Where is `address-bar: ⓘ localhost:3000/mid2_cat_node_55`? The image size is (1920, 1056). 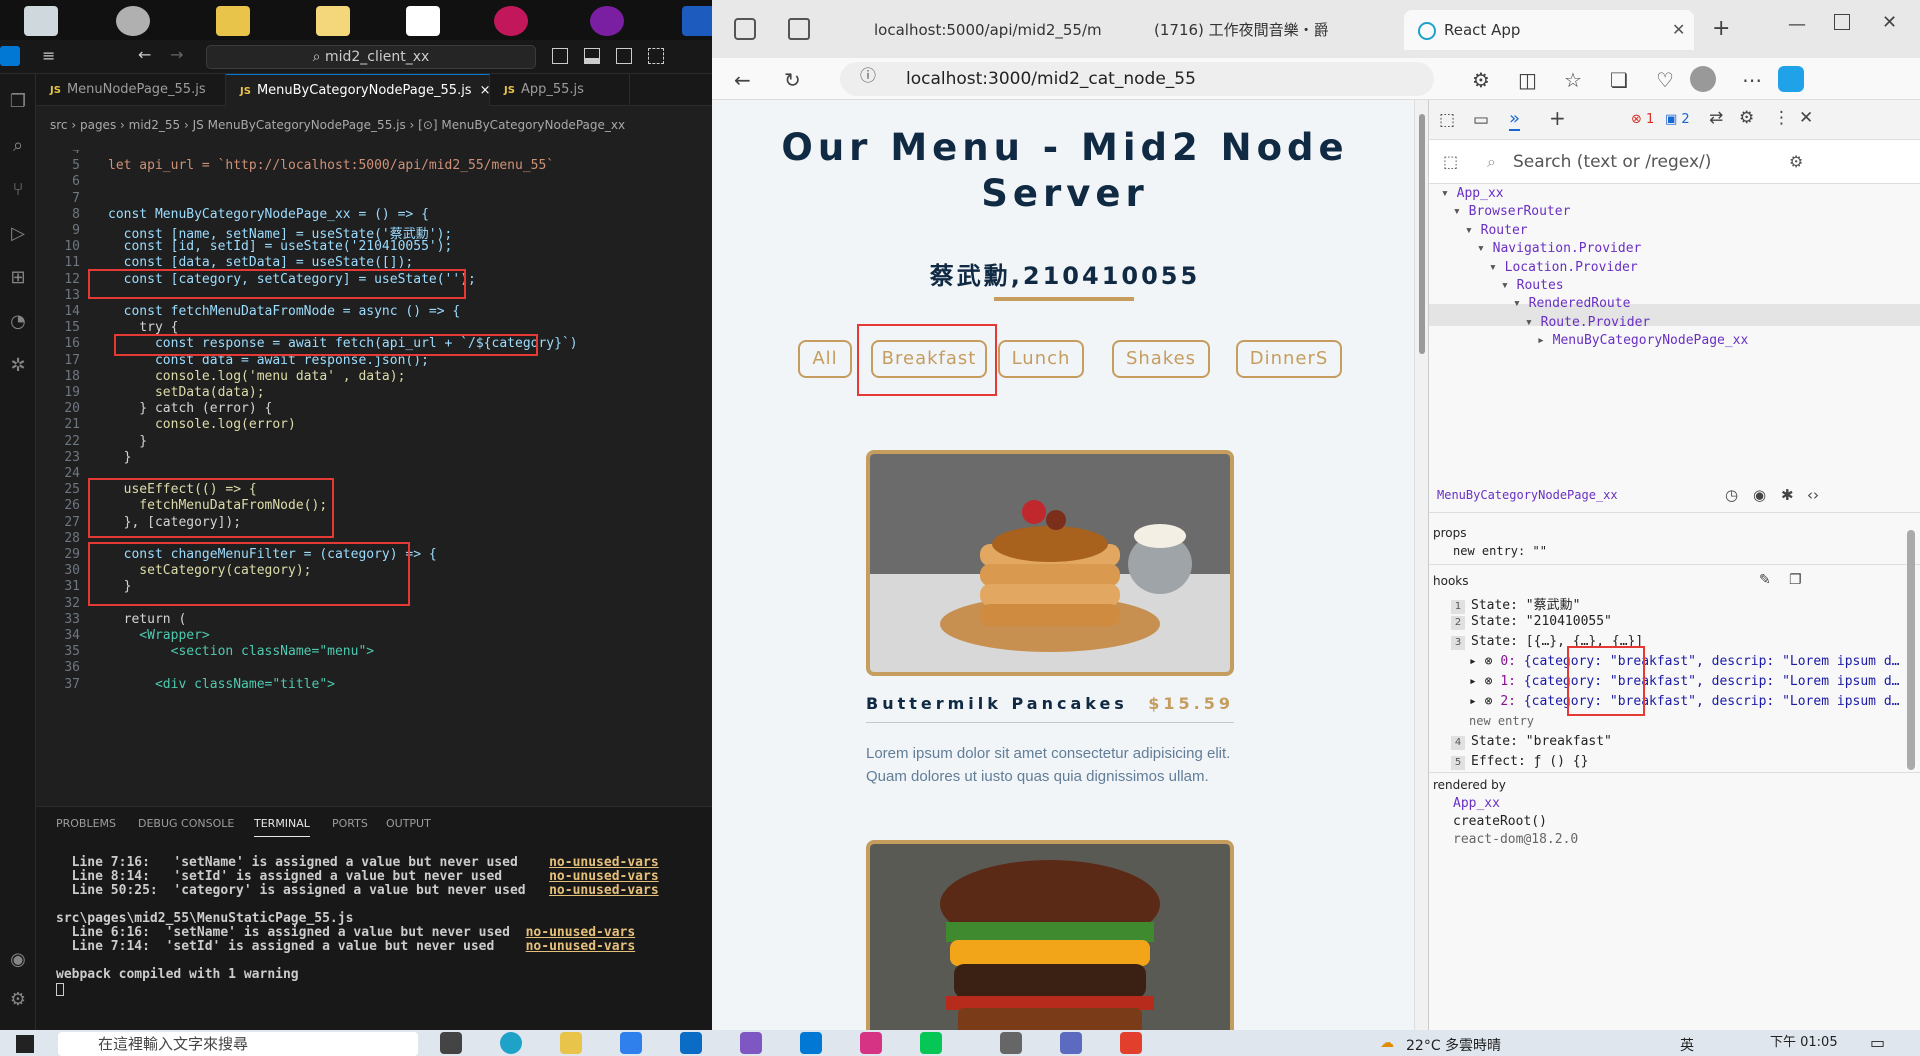 address-bar: ⓘ localhost:3000/mid2_cat_node_55 is located at coordinates (1137, 79).